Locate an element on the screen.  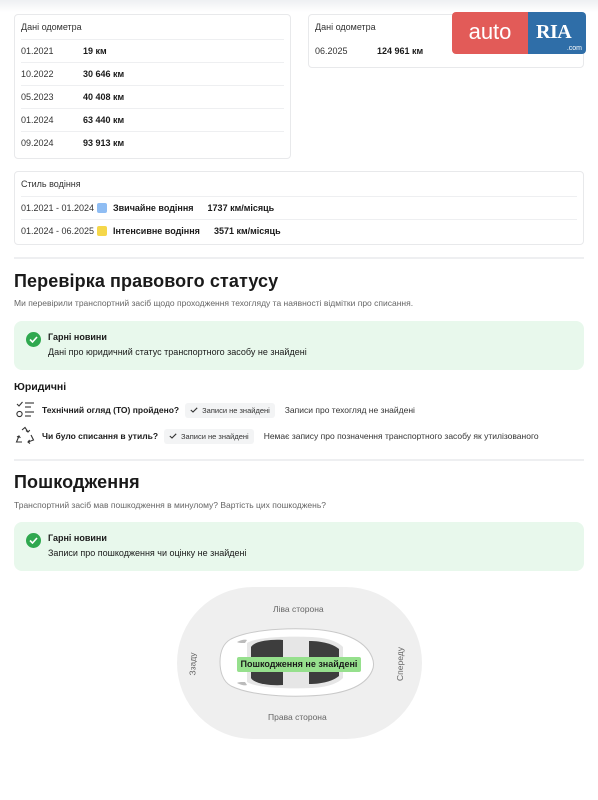
odometer-date: 10.2022 is located at coordinates (37, 74).